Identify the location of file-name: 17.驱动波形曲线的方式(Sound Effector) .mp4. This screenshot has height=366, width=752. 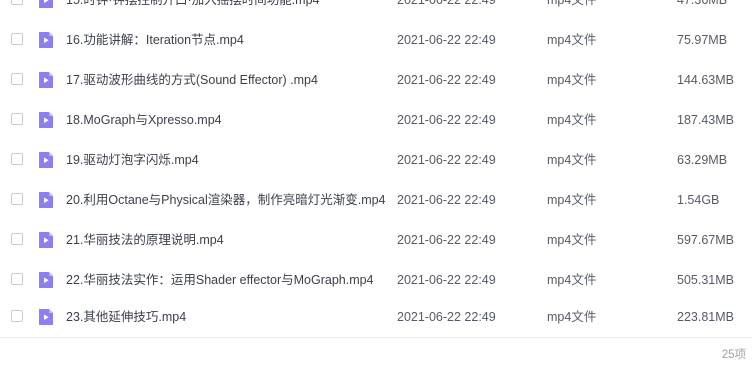
(192, 80).